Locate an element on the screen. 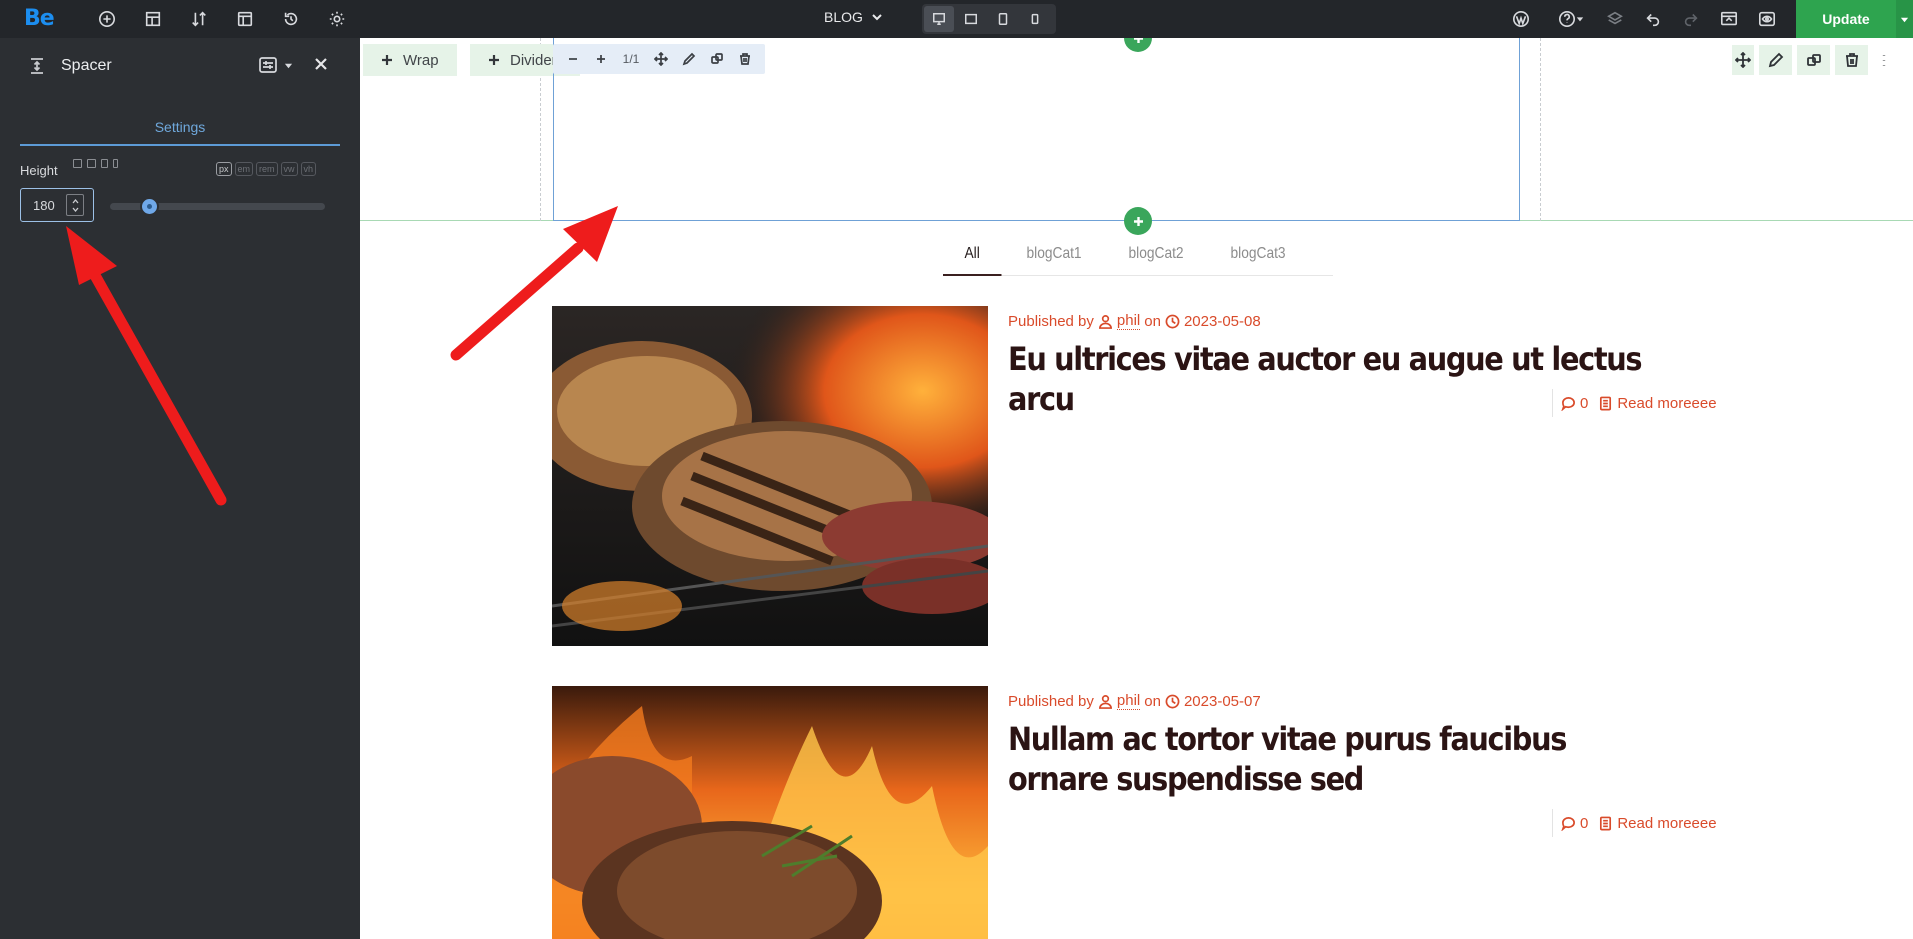  chevron-up-icon is located at coordinates (75, 200).